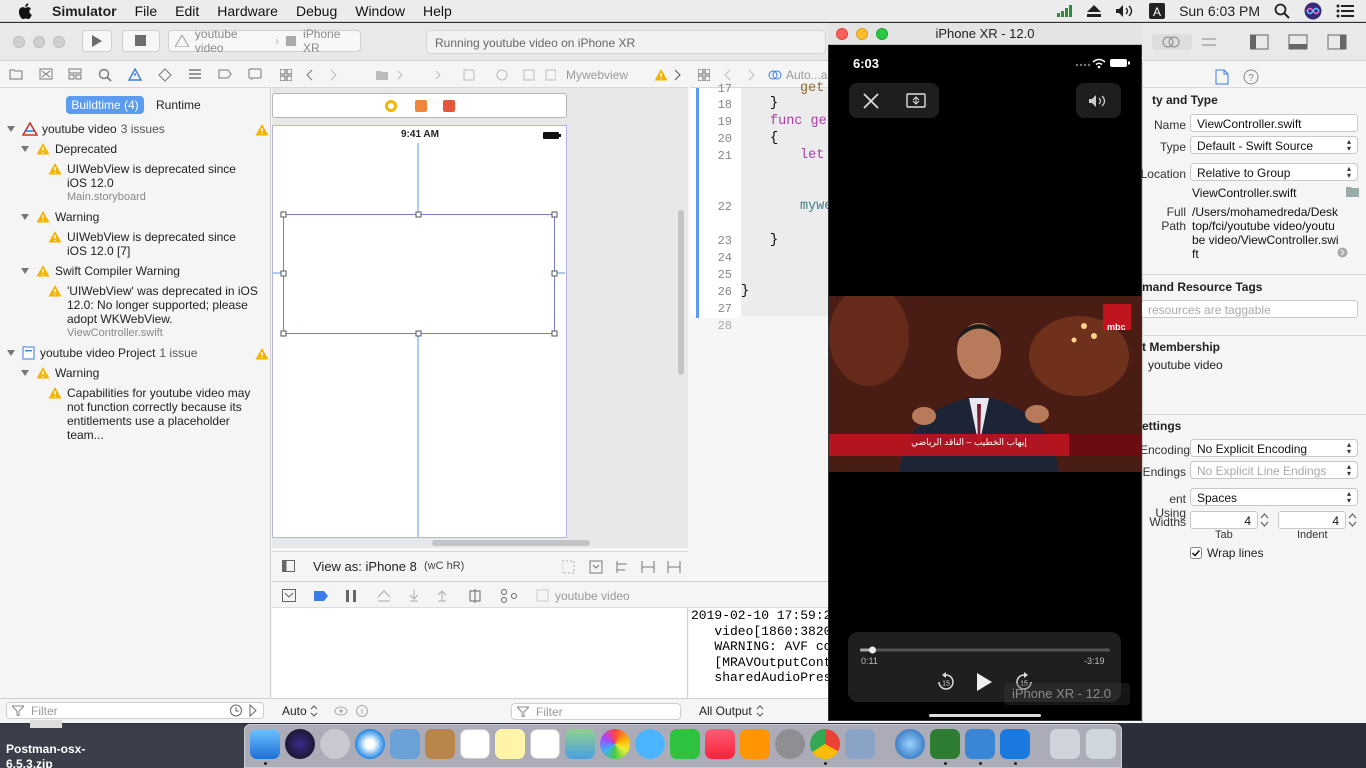 This screenshot has height=768, width=1366. What do you see at coordinates (592, 596) in the screenshot?
I see `debug-target-label: youtube video` at bounding box center [592, 596].